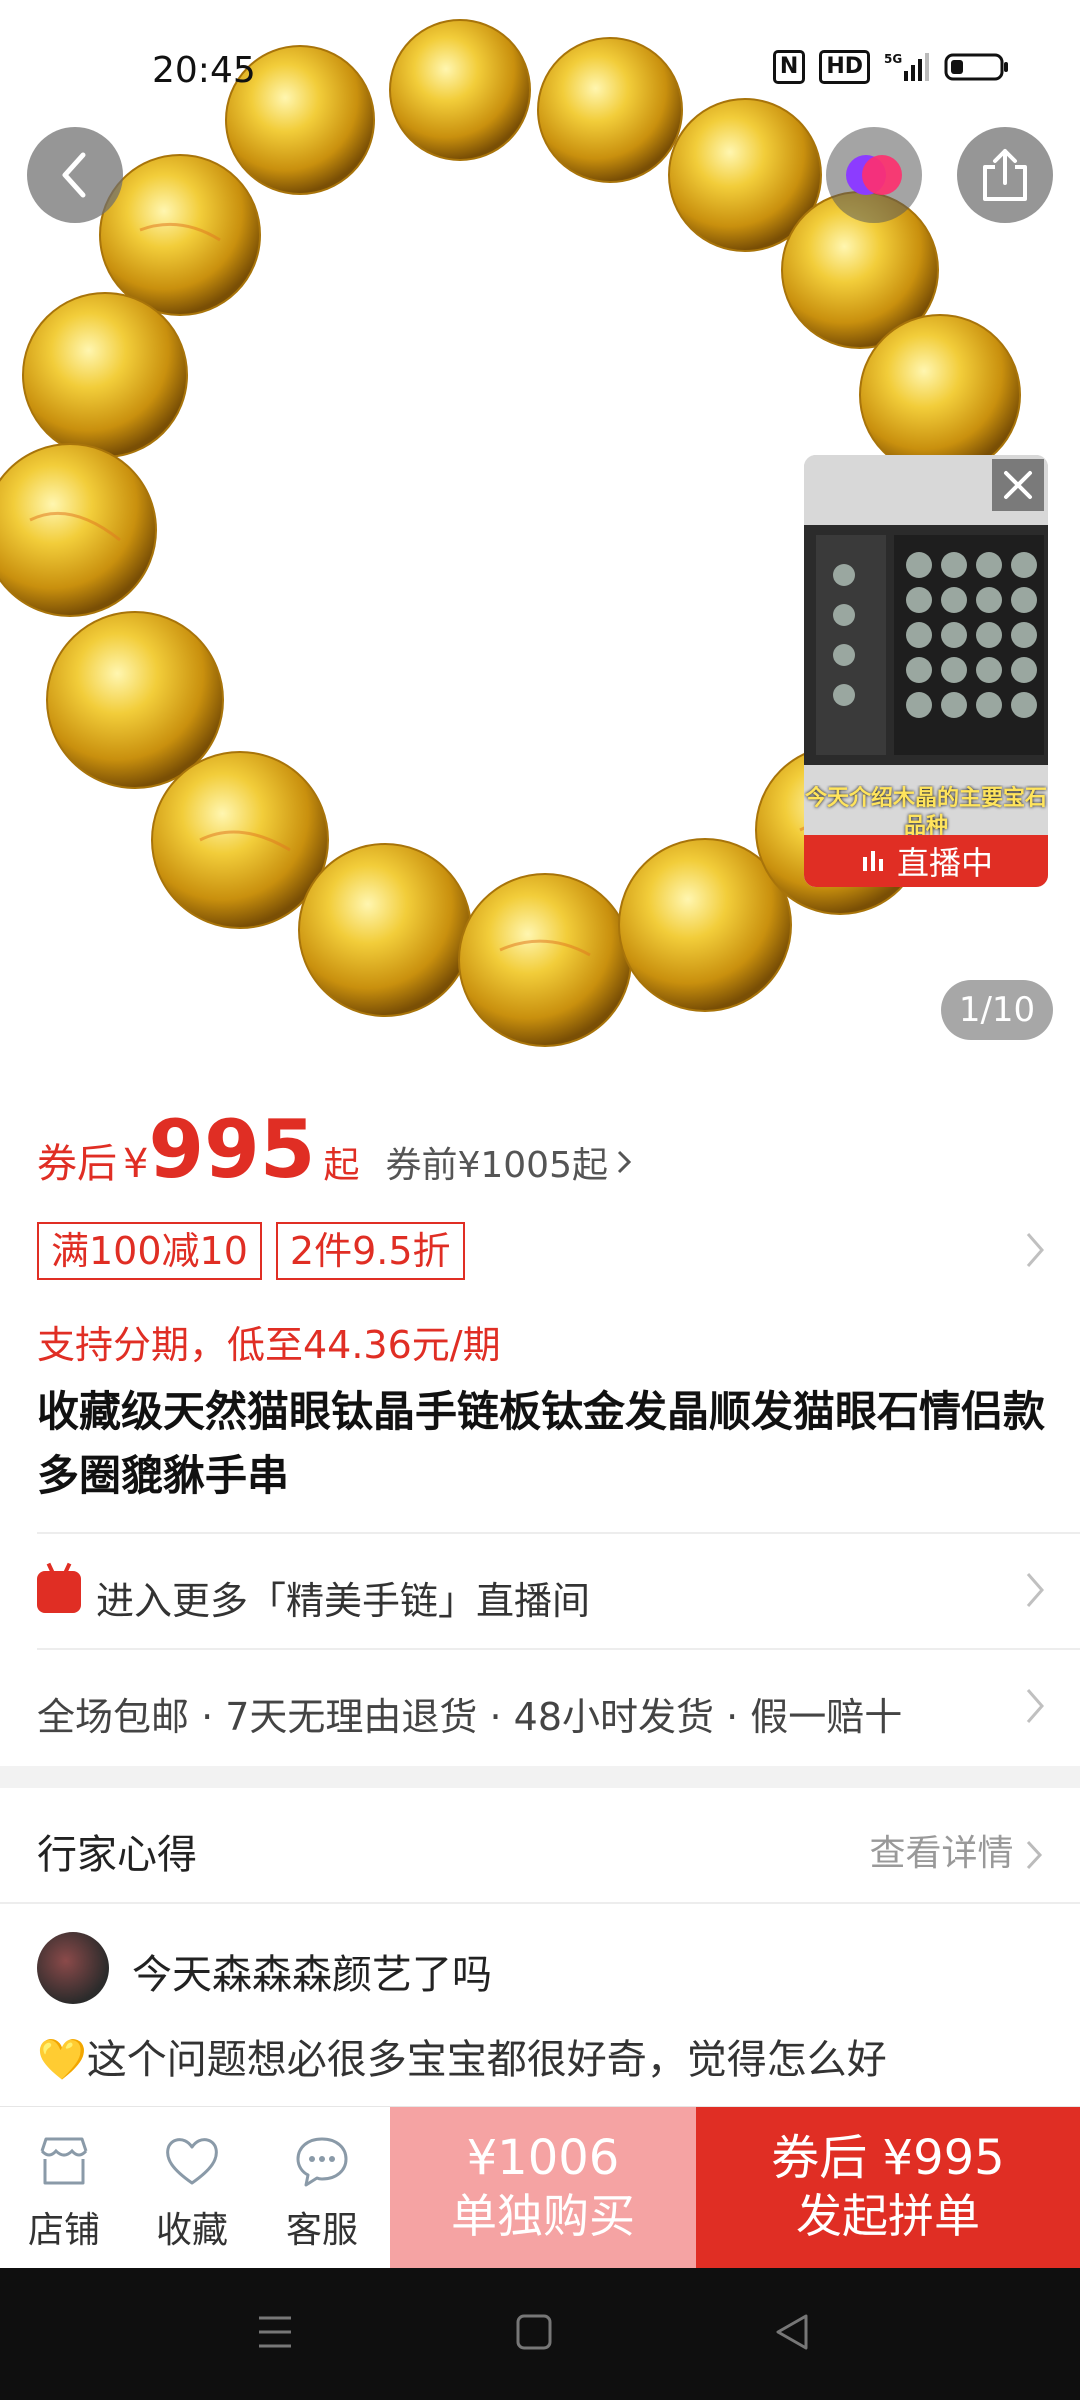 The width and height of the screenshot is (1080, 2400). What do you see at coordinates (976, 67) in the screenshot?
I see `battery-icon` at bounding box center [976, 67].